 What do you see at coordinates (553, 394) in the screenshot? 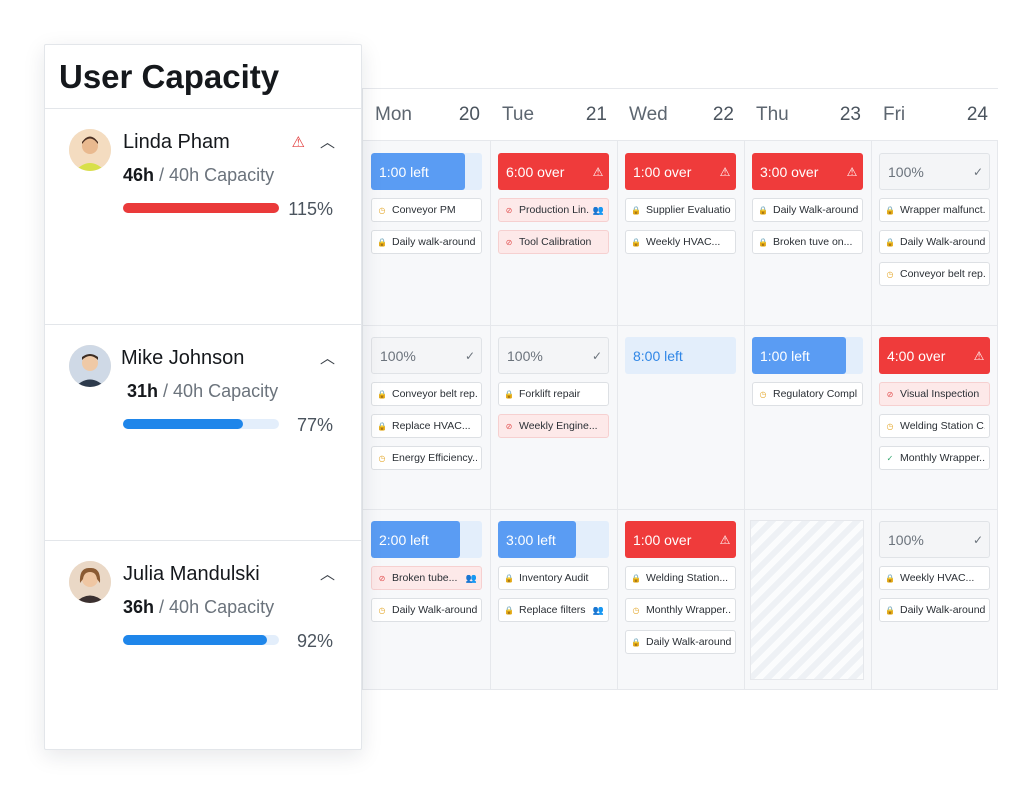
I see `task-chip: 🔒 Forklift repair` at bounding box center [553, 394].